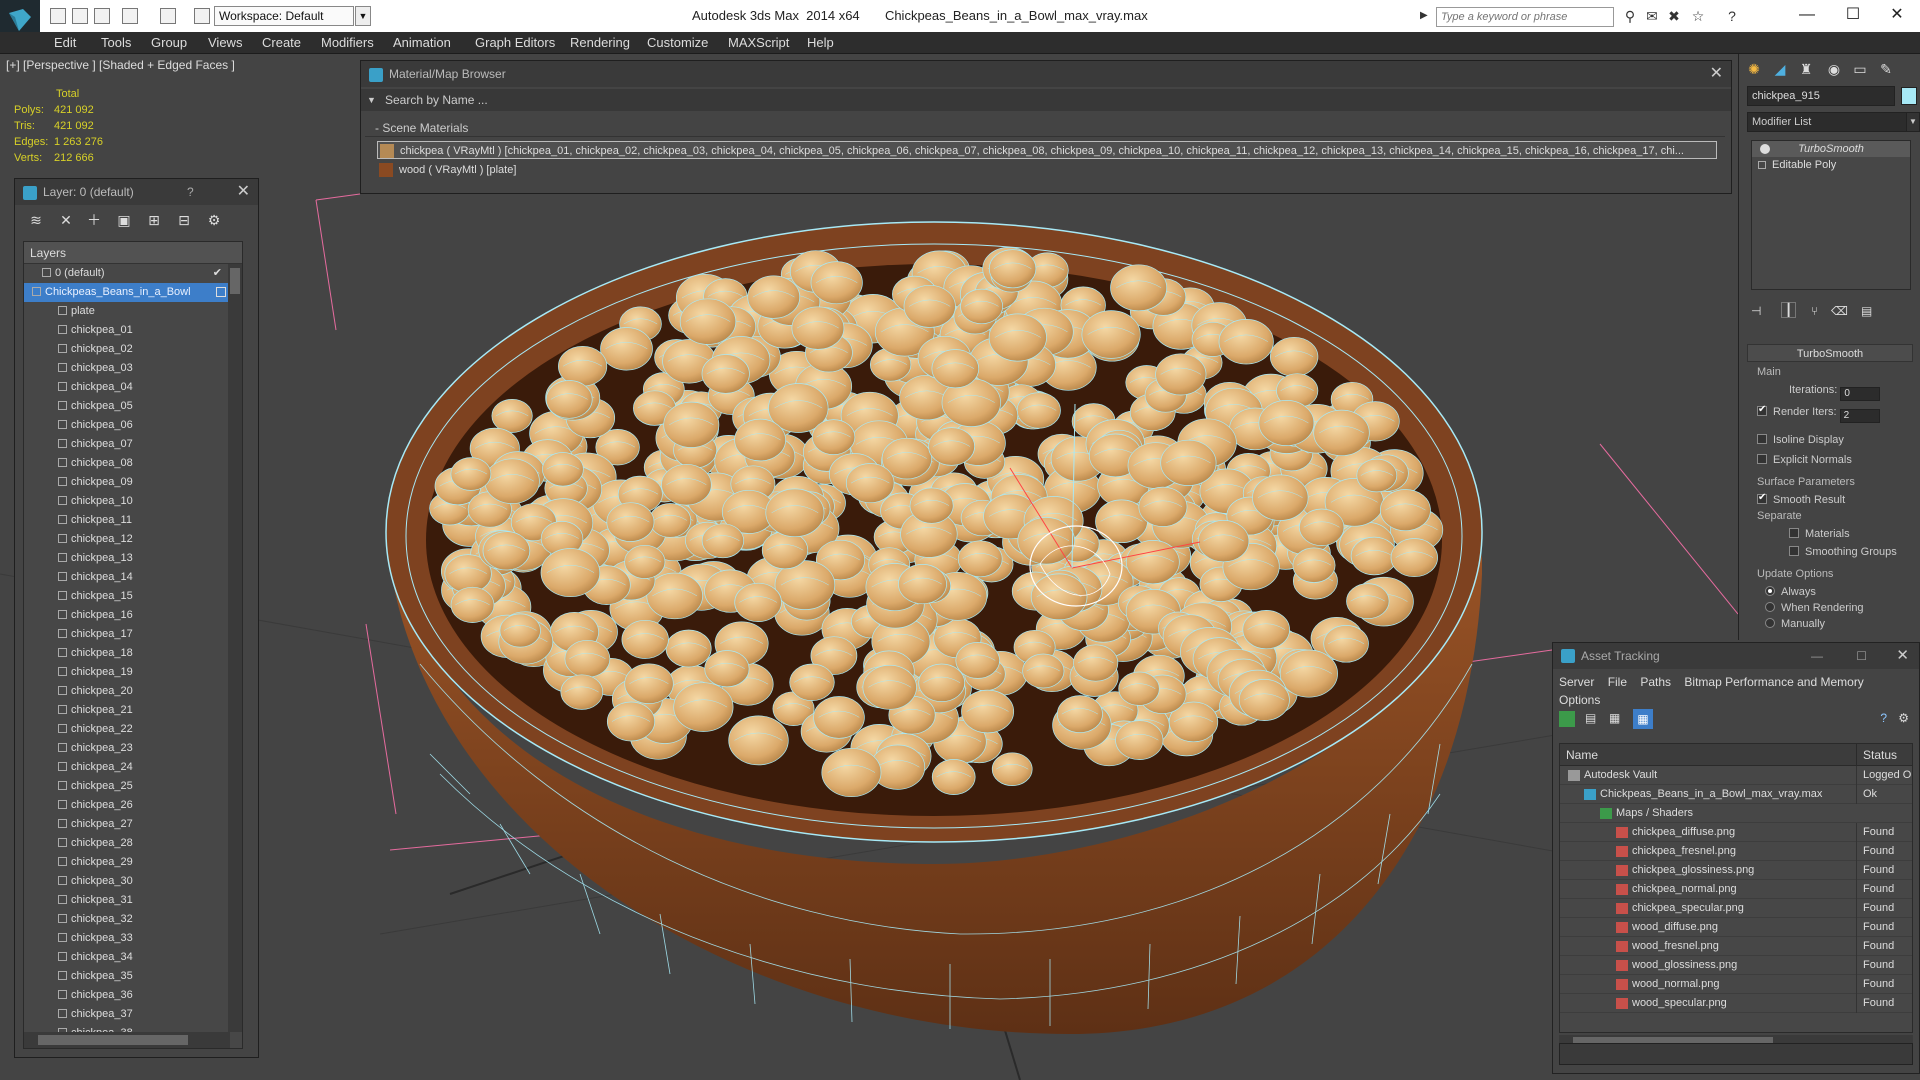  Describe the element at coordinates (1814, 608) in the screenshot. I see `update-when-rendering-row: When Rendering` at that location.